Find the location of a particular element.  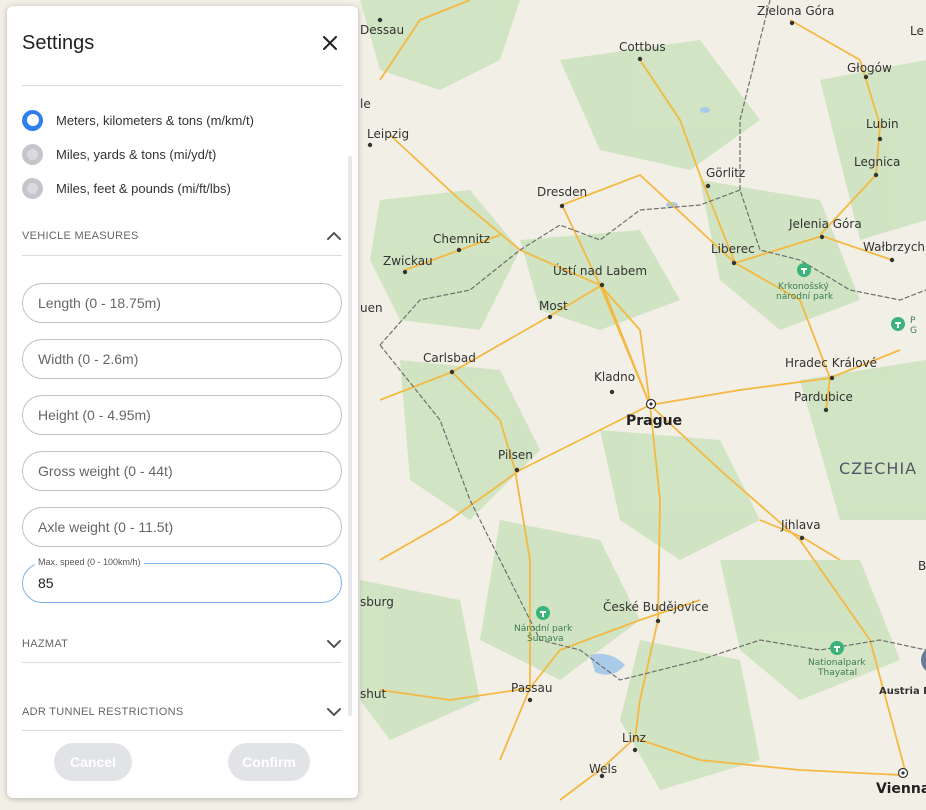

adr-tunnel-header: ADR TUNNEL RESTRICTIONS is located at coordinates (182, 712).